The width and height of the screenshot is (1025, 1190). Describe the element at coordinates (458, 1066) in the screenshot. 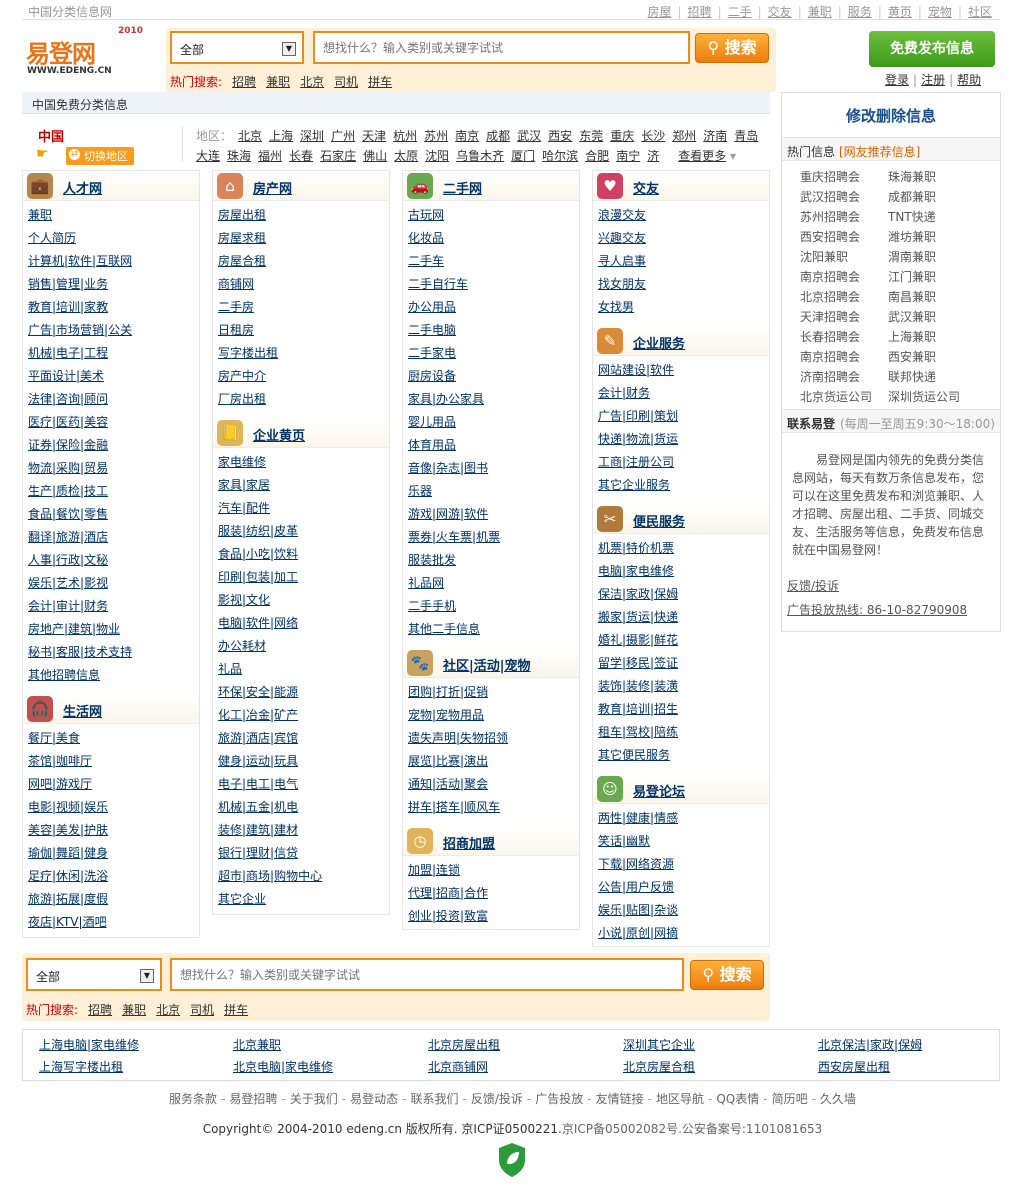

I see `friend-link: 北京商铺网` at that location.